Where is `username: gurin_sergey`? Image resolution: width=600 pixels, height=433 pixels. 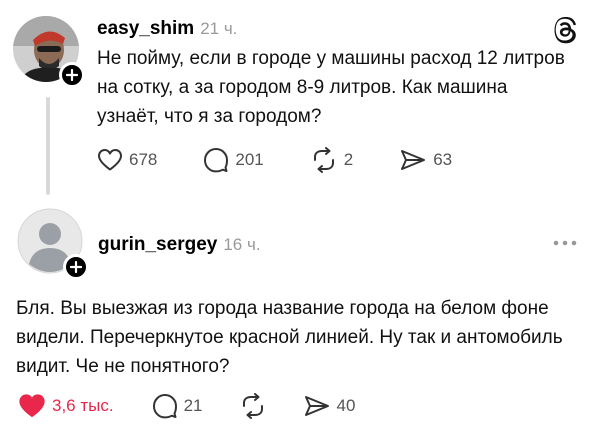
username: gurin_sergey is located at coordinates (157, 244).